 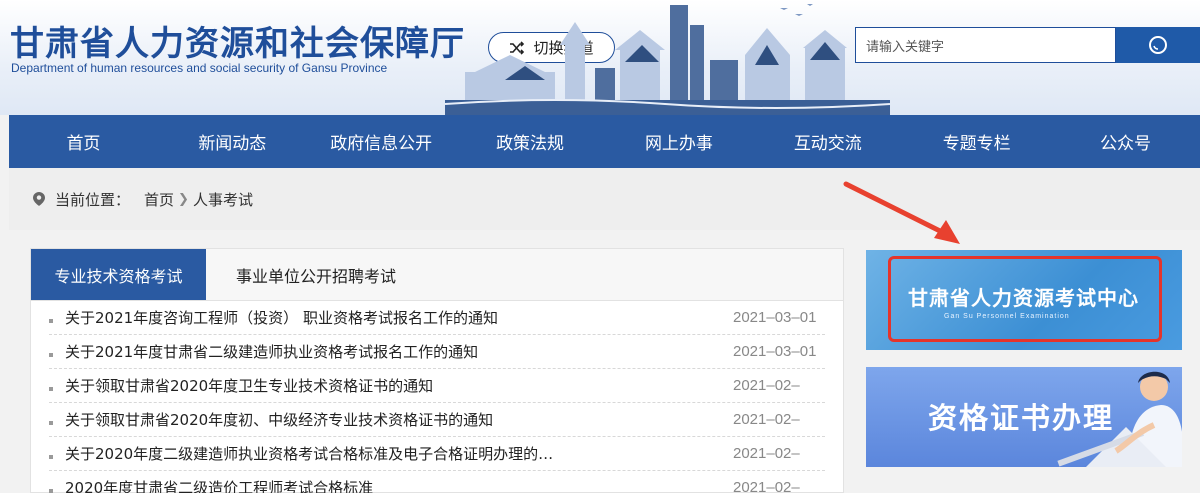 I want to click on nav-item-online-services: 网上办事, so click(x=679, y=141).